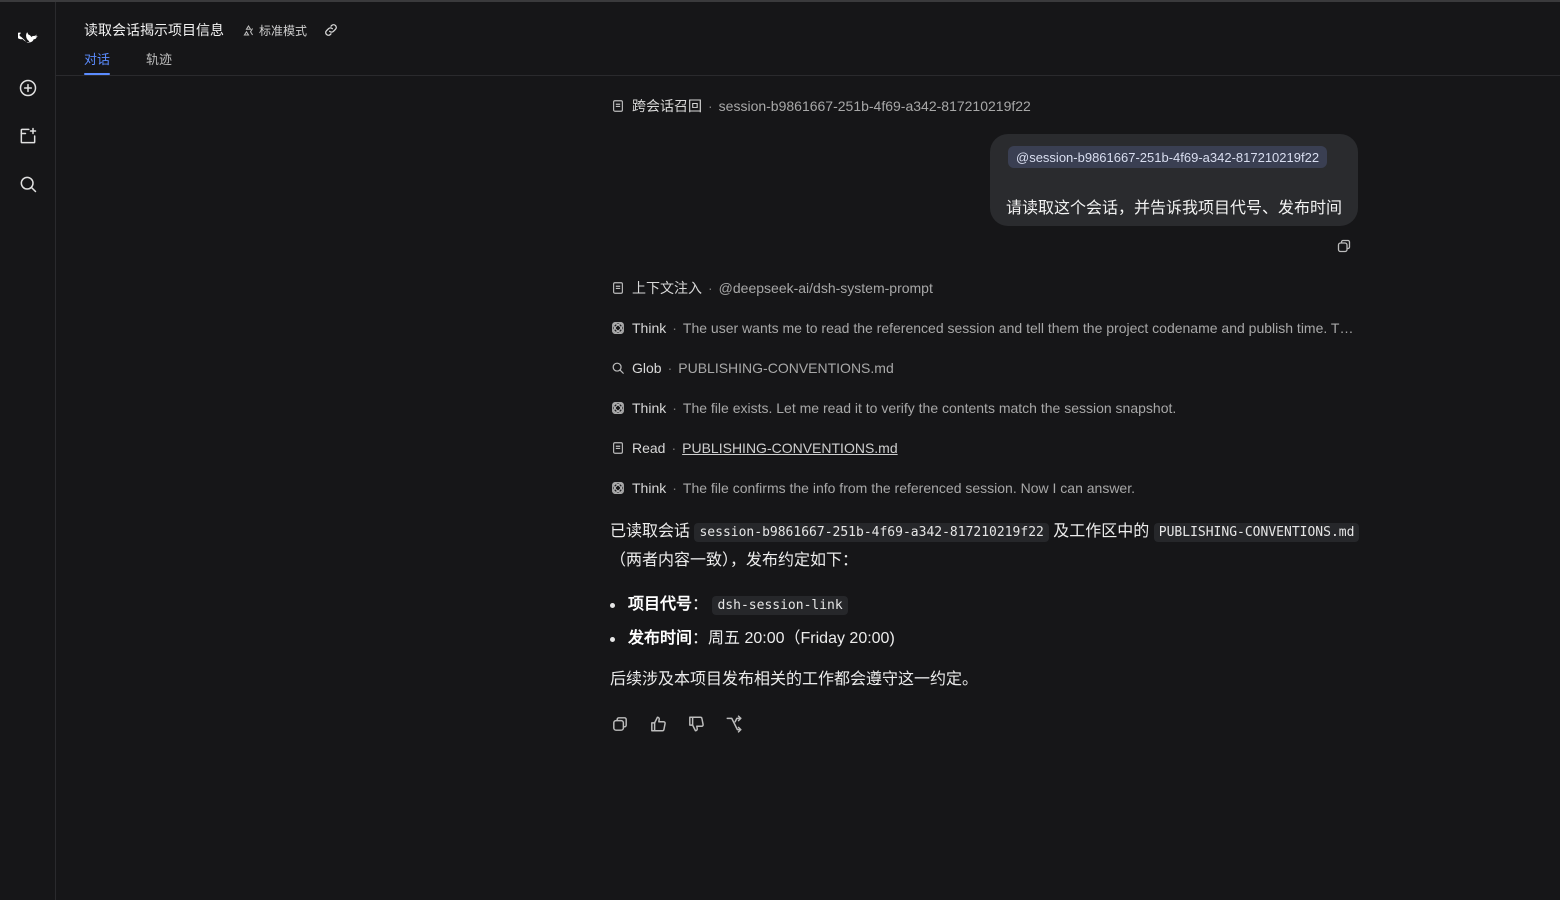  I want to click on header: 读取会话揭示项目信息 标准模式 对话 轨迹, so click(808, 39).